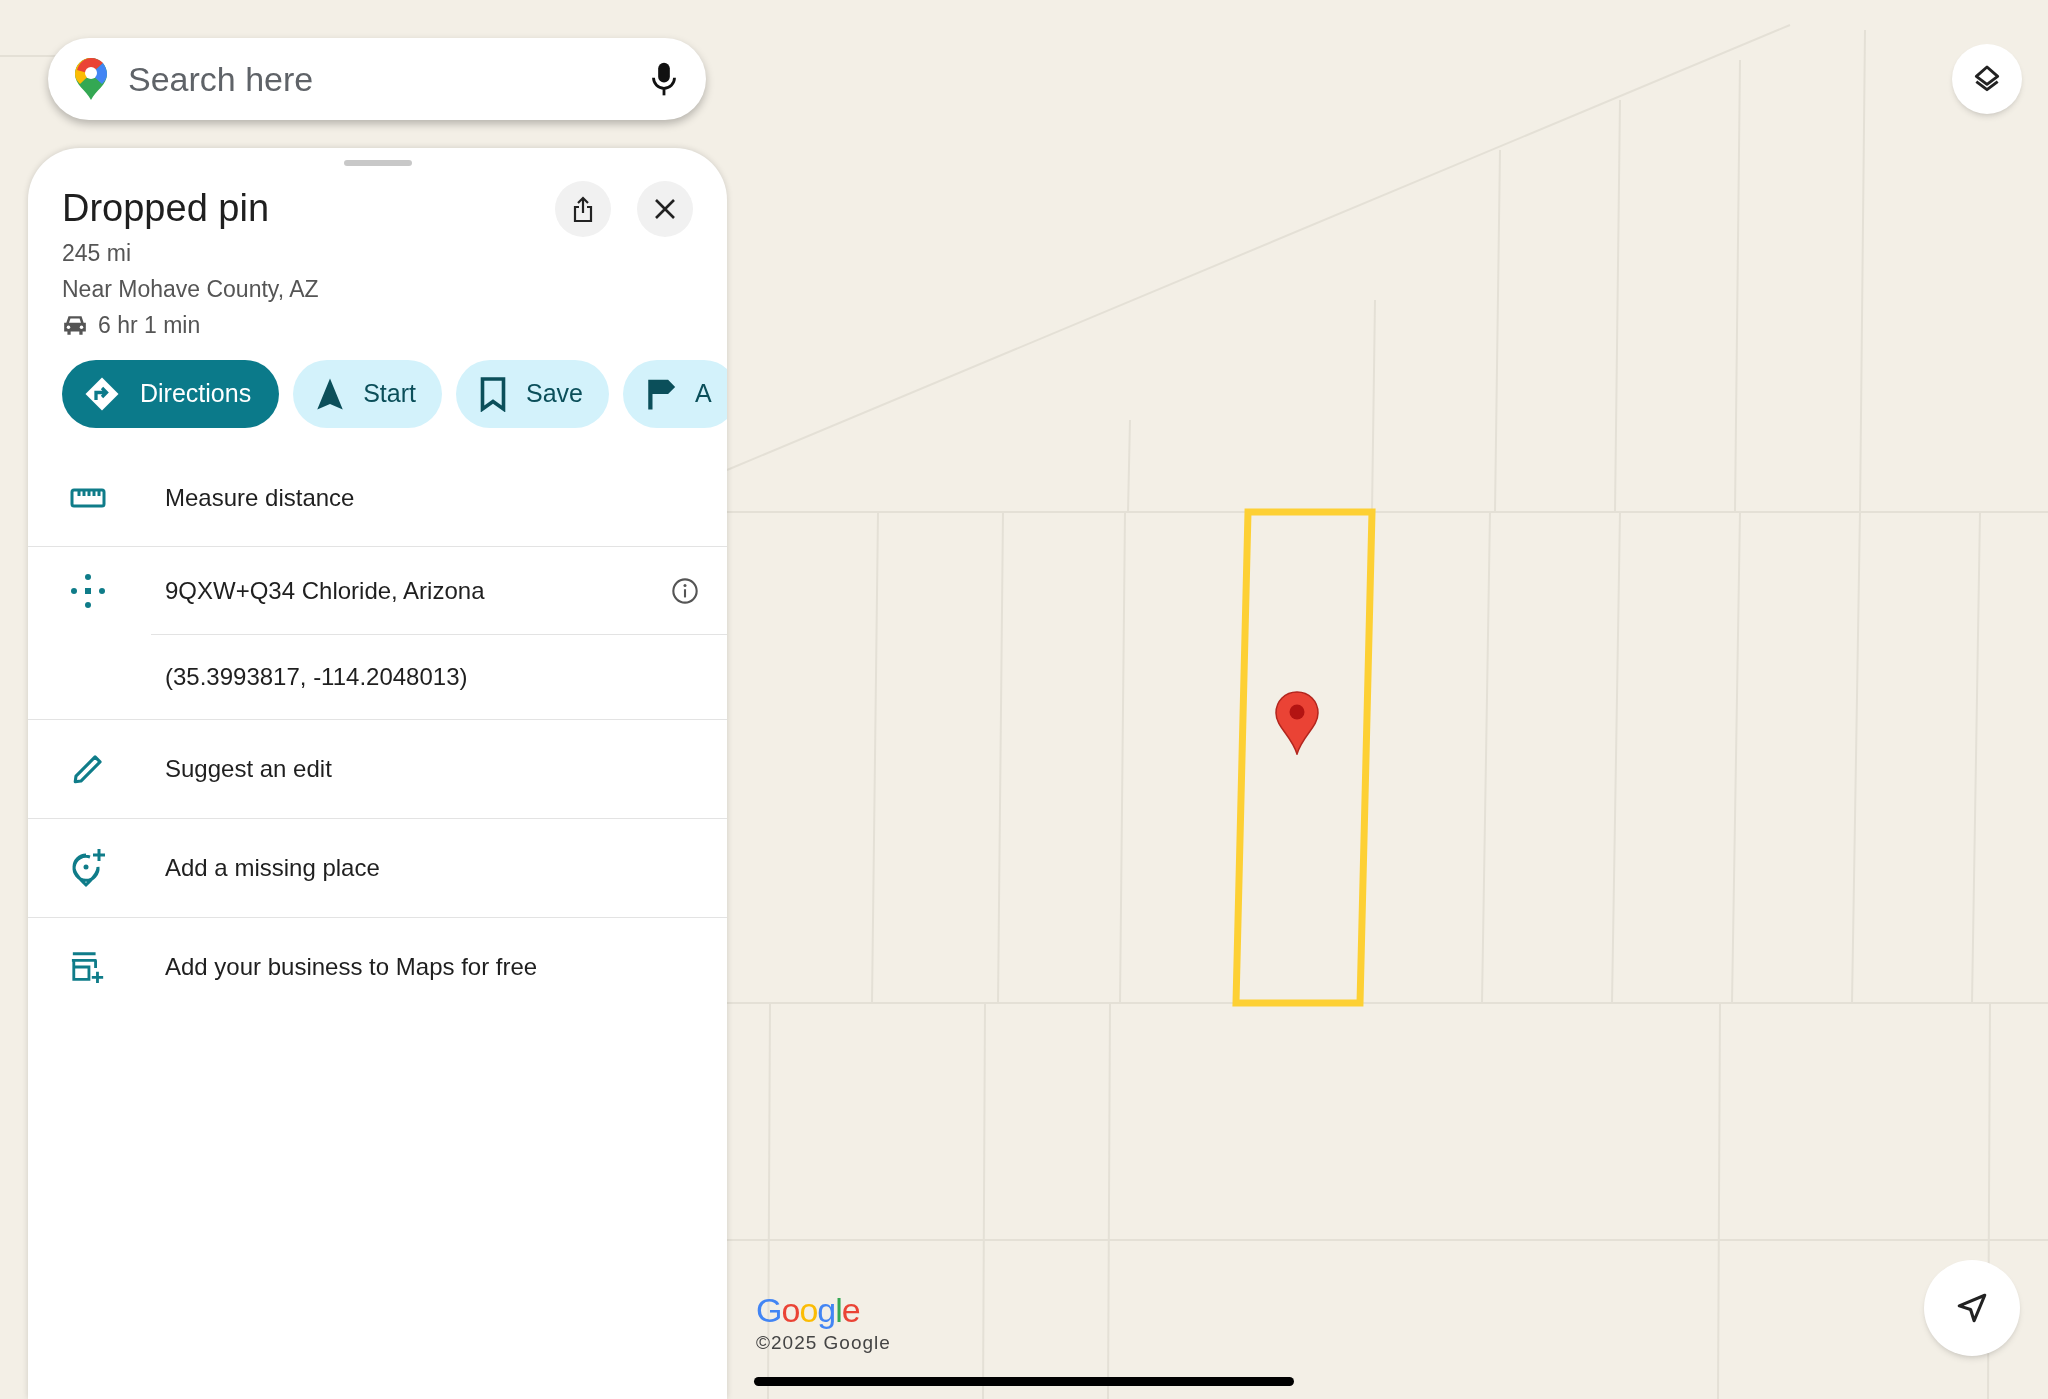  Describe the element at coordinates (102, 394) in the screenshot. I see `directions-icon` at that location.